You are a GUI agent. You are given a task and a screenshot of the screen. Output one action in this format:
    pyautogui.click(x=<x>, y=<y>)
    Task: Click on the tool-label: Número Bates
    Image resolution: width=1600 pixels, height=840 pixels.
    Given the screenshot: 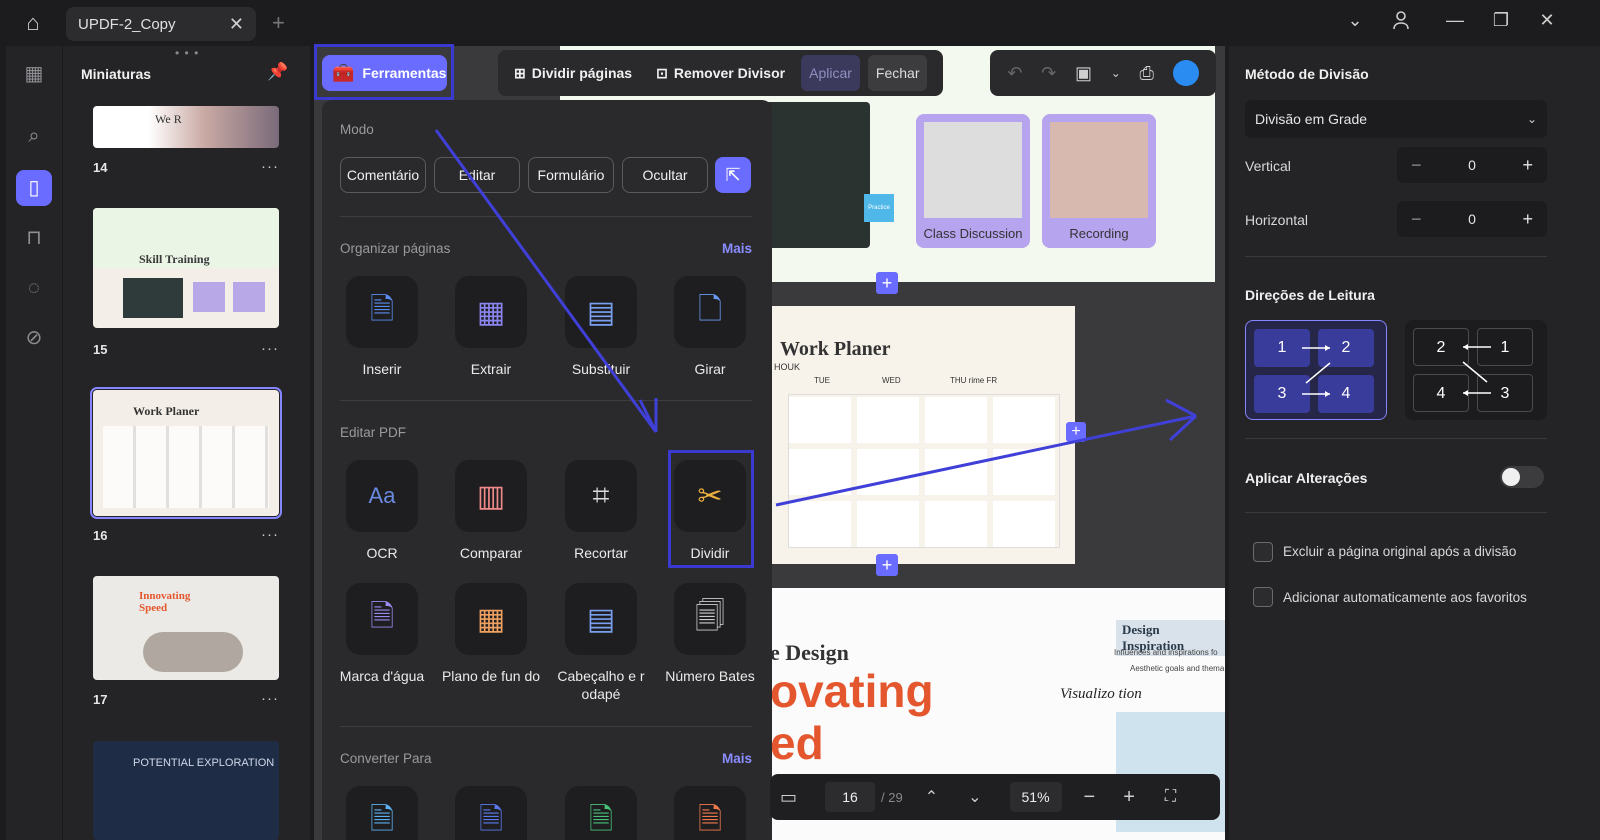 What is the action you would take?
    pyautogui.click(x=710, y=676)
    